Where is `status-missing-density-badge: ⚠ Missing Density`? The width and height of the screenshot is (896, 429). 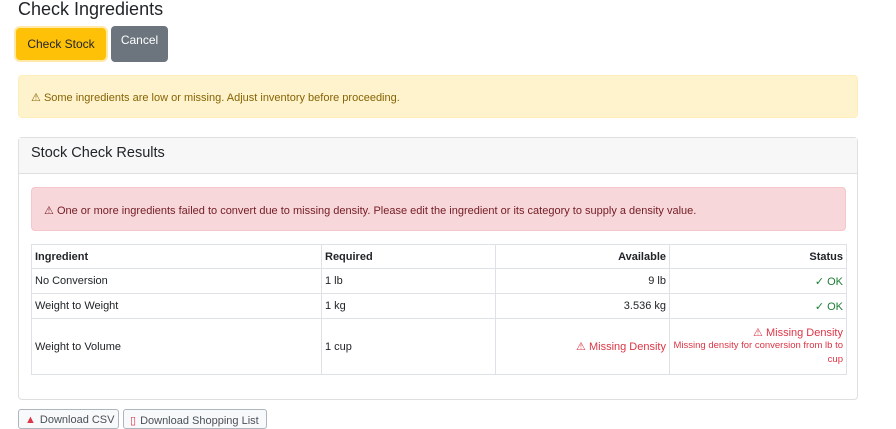 status-missing-density-badge: ⚠ Missing Density is located at coordinates (798, 333).